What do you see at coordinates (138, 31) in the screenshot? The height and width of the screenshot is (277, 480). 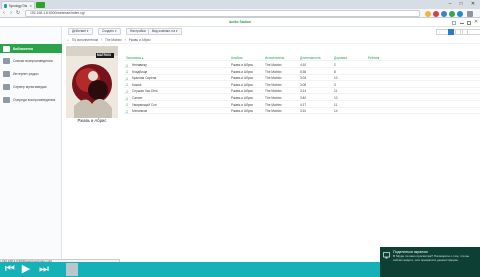 I see `settings-button: Настройка` at bounding box center [138, 31].